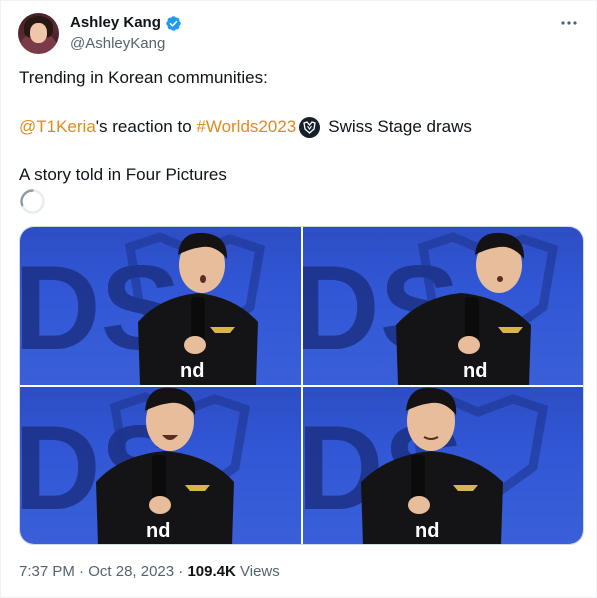 The height and width of the screenshot is (598, 597). I want to click on photo-1: DS nd, so click(160, 306).